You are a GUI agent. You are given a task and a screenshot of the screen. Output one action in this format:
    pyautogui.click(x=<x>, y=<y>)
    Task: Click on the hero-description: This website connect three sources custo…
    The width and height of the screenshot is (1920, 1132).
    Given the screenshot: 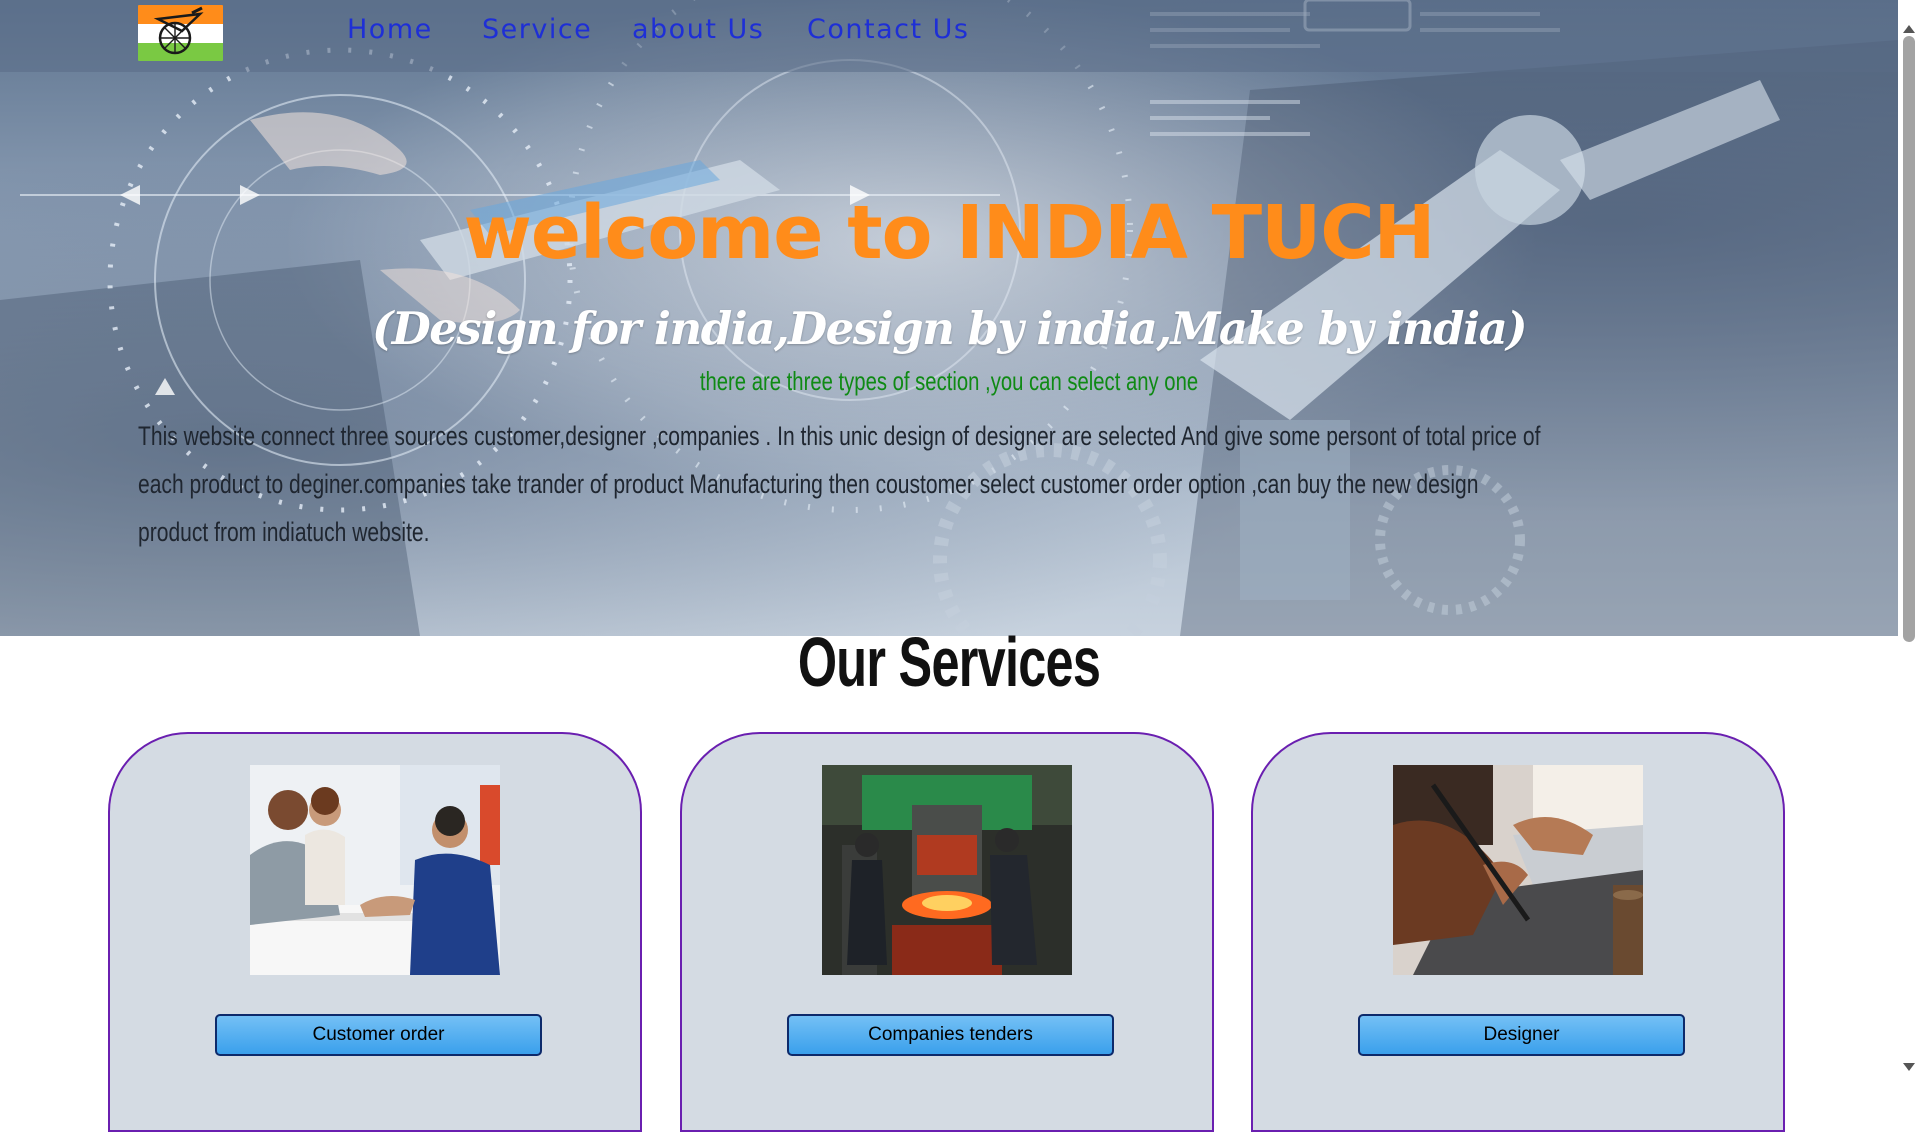 What is the action you would take?
    pyautogui.click(x=839, y=484)
    